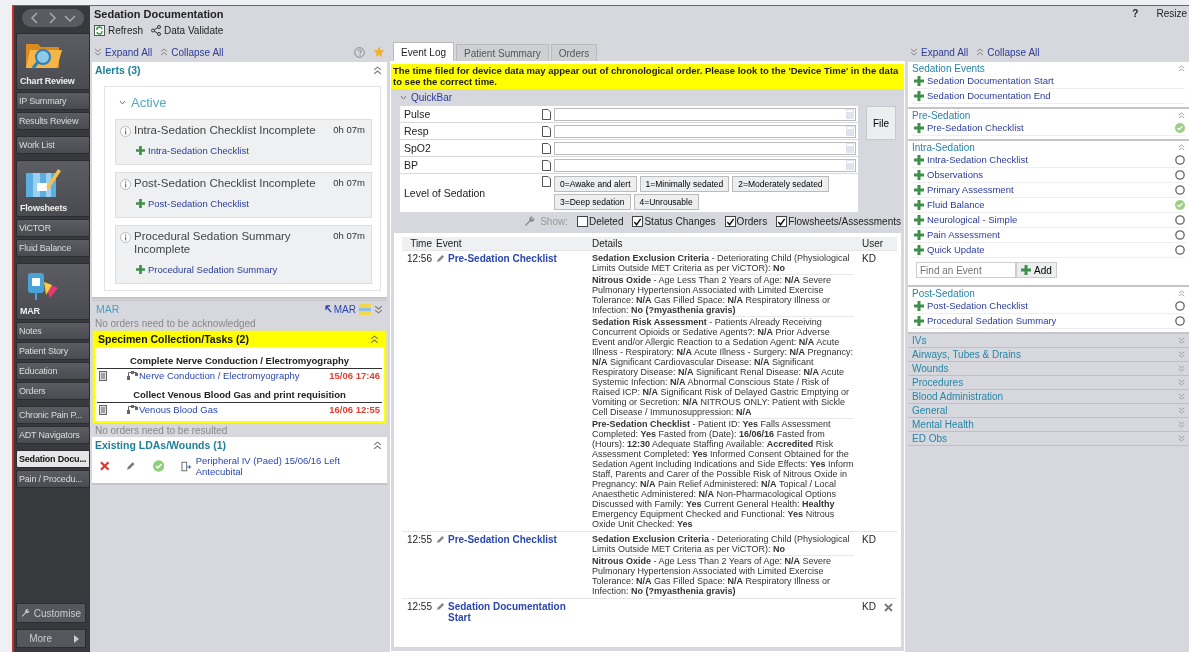 The height and width of the screenshot is (652, 1189). Describe the element at coordinates (207, 269) in the screenshot. I see `alert-link: Procedural Sedation Summary` at that location.